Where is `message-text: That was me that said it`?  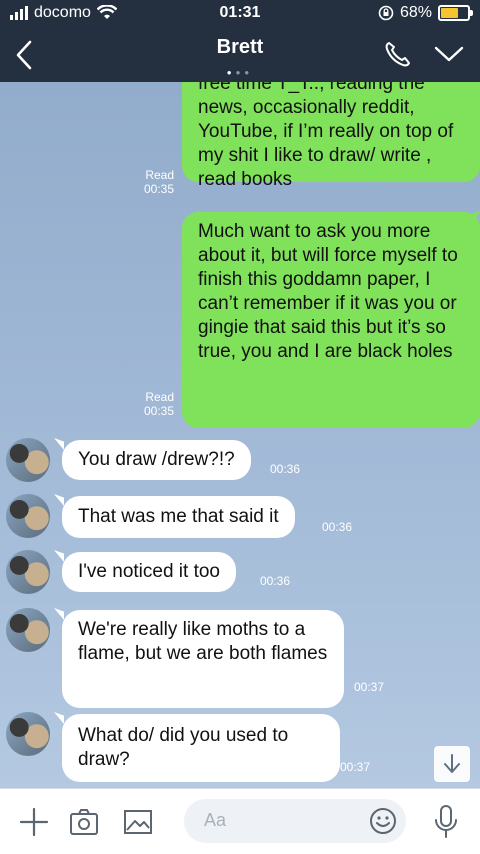
message-text: That was me that said it is located at coordinates (178, 516).